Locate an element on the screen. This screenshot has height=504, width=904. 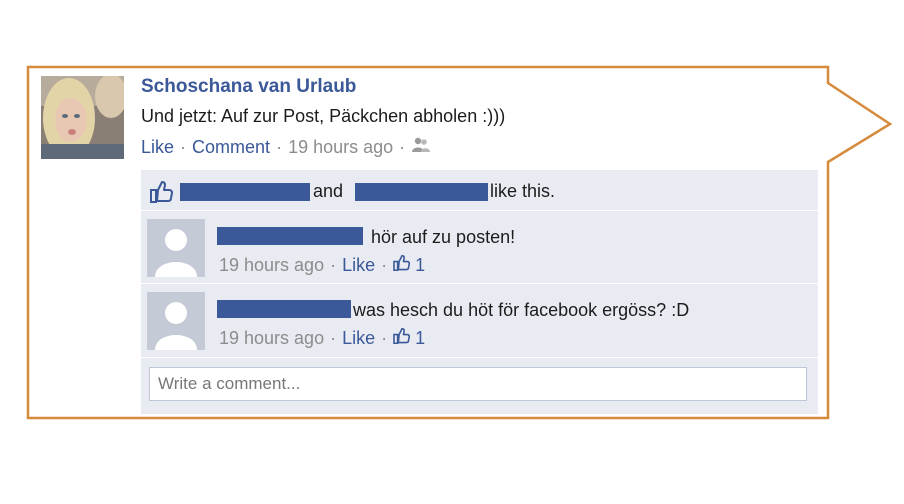
post-actions: Like · Comment · 19 hours ago · is located at coordinates (286, 147).